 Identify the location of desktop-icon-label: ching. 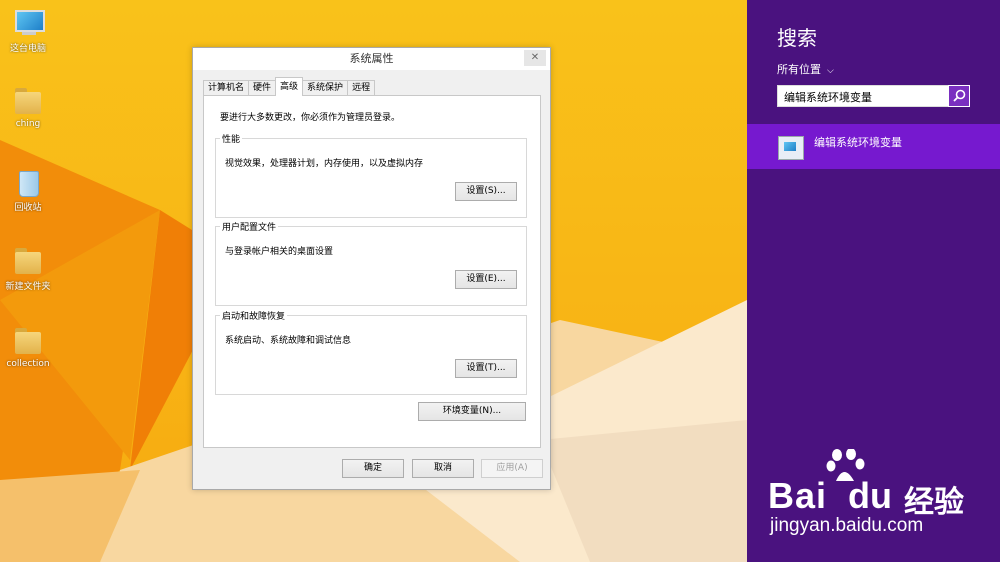
(28, 124).